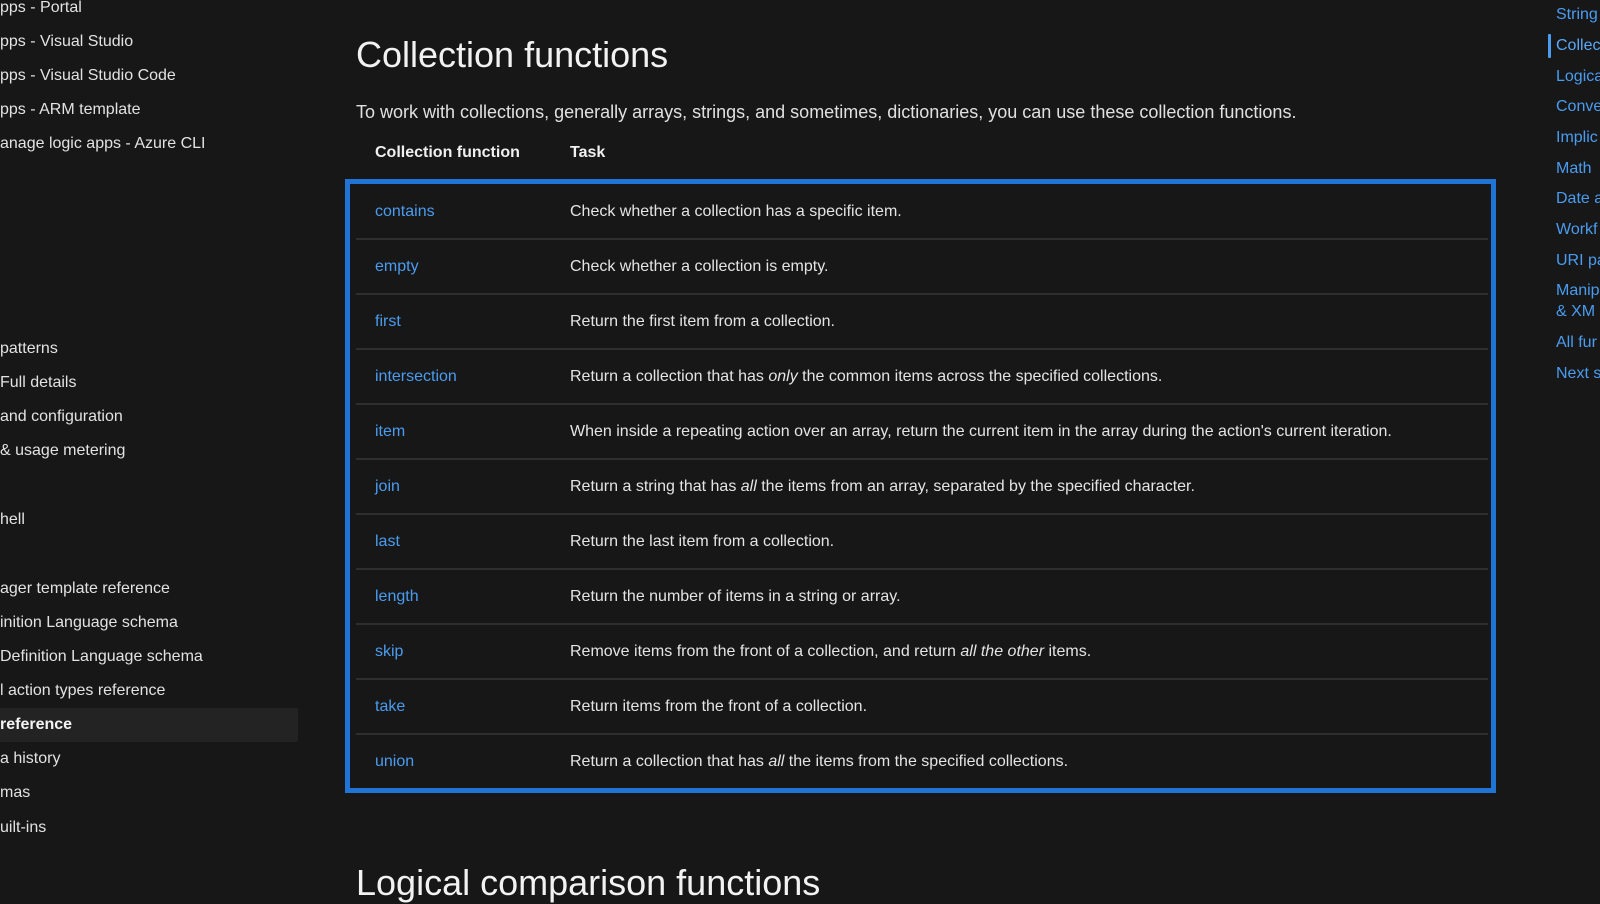 This screenshot has height=904, width=1600. I want to click on task-text: Return the last item from a collection., so click(702, 541).